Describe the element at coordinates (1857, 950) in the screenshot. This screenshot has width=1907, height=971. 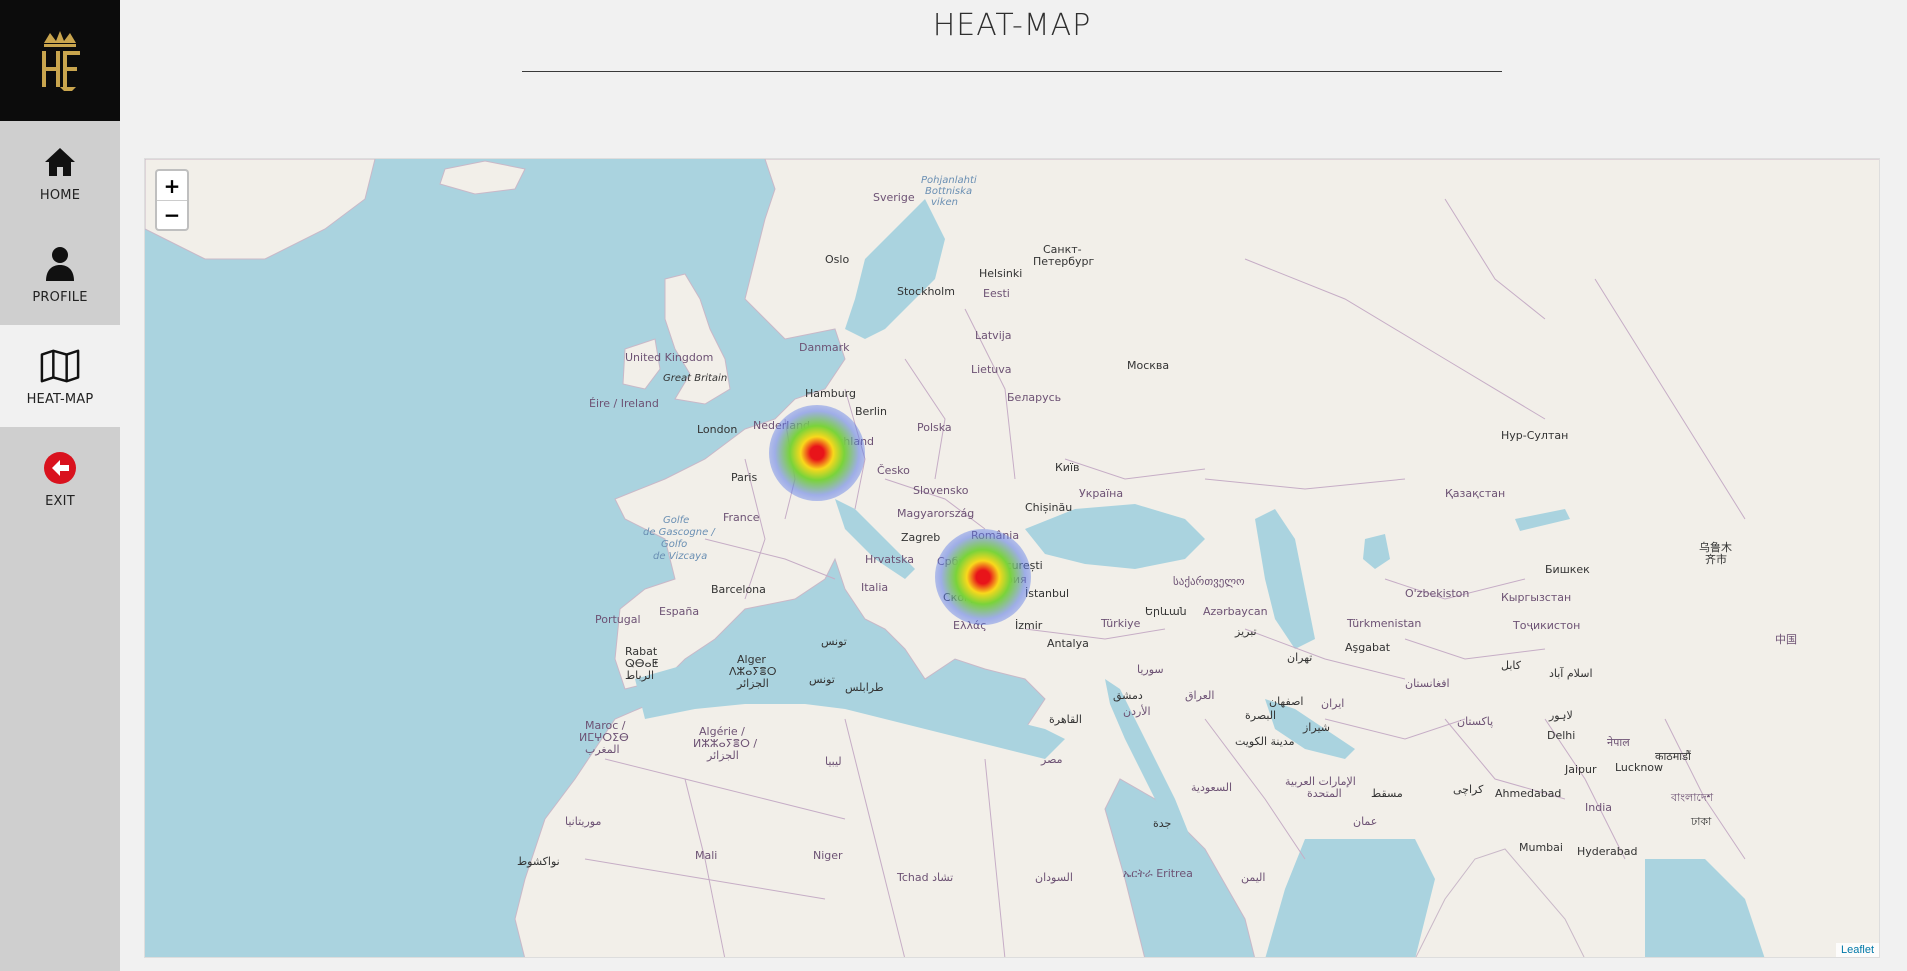
I see `leaflet-attribution-link: Leaflet` at that location.